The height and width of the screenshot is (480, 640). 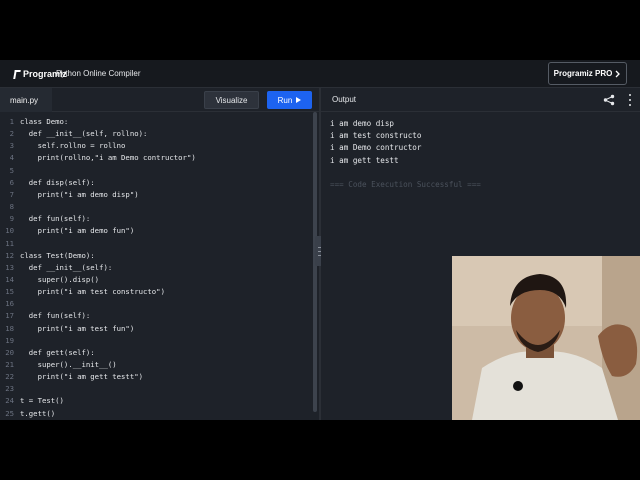 What do you see at coordinates (9, 352) in the screenshot?
I see `line-number: 20` at bounding box center [9, 352].